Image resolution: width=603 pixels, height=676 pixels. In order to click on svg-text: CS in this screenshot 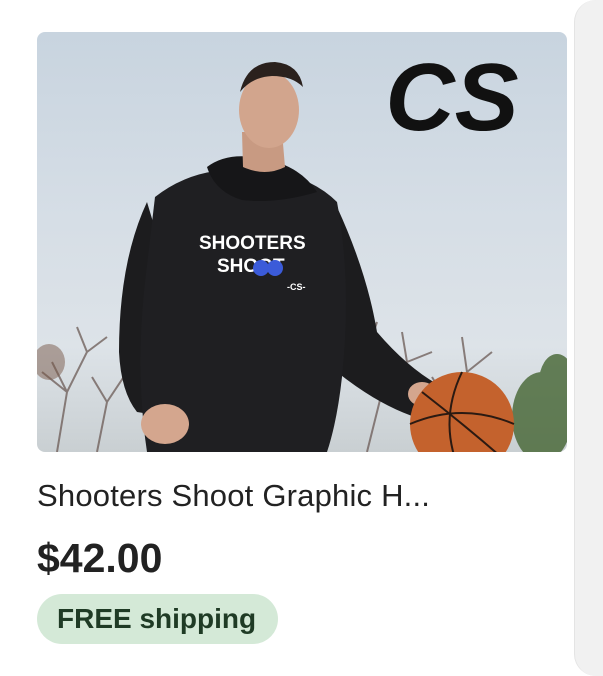, I will do `click(451, 97)`.